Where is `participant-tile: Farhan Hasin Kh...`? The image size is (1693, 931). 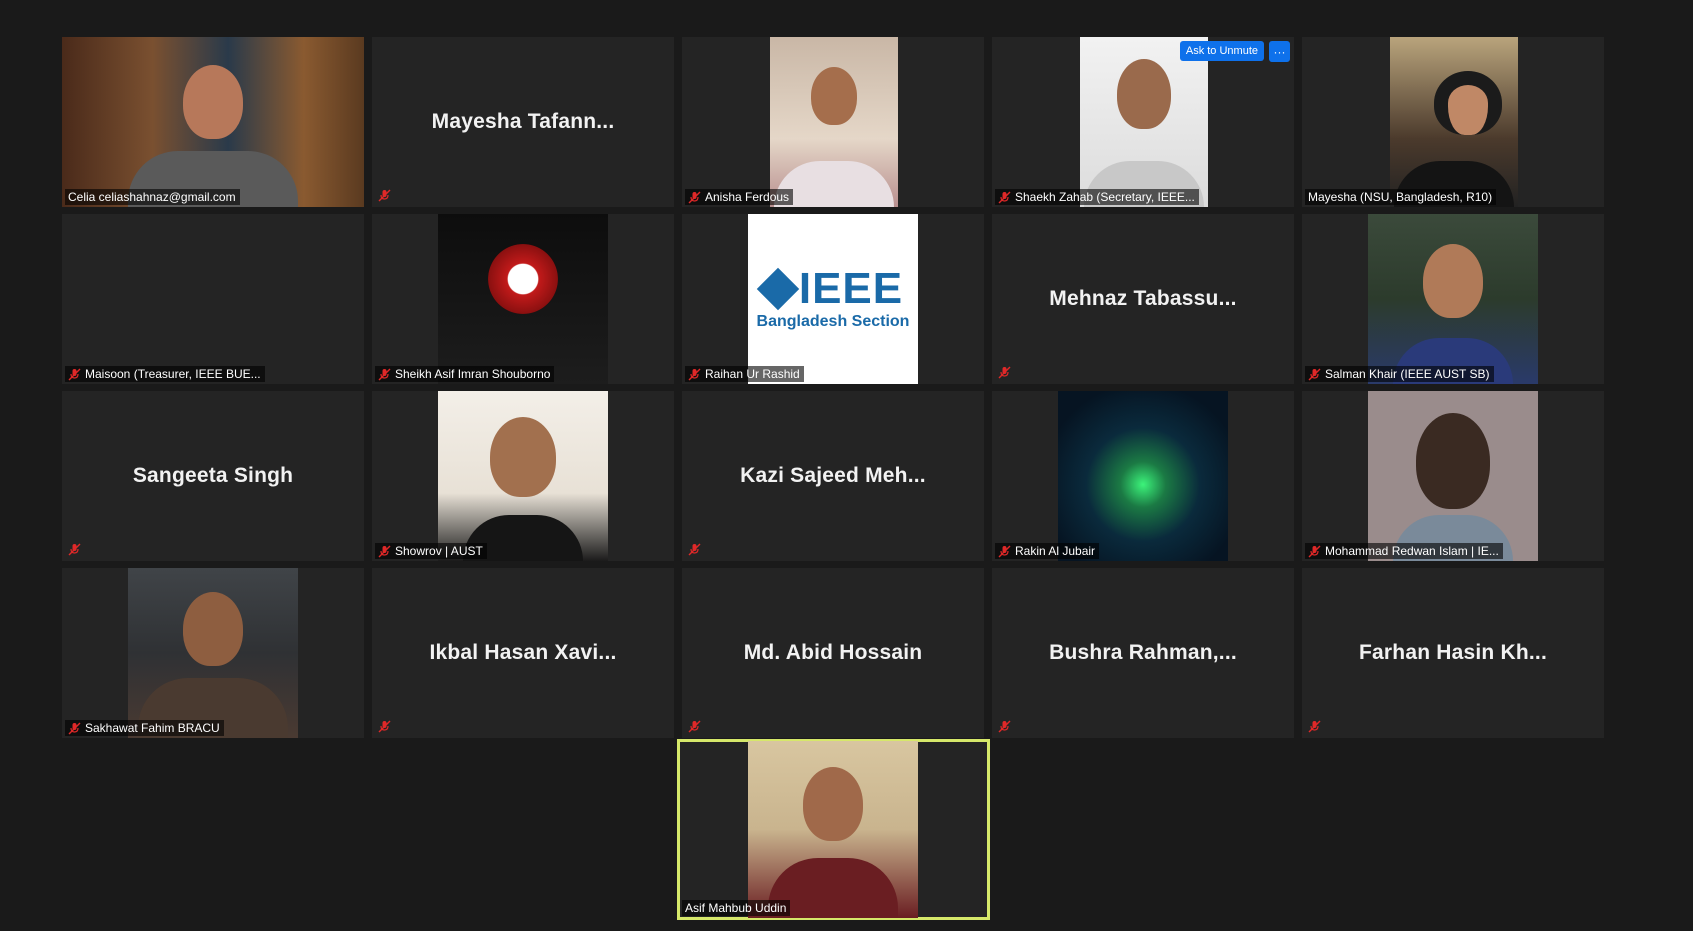 participant-tile: Farhan Hasin Kh... is located at coordinates (1453, 653).